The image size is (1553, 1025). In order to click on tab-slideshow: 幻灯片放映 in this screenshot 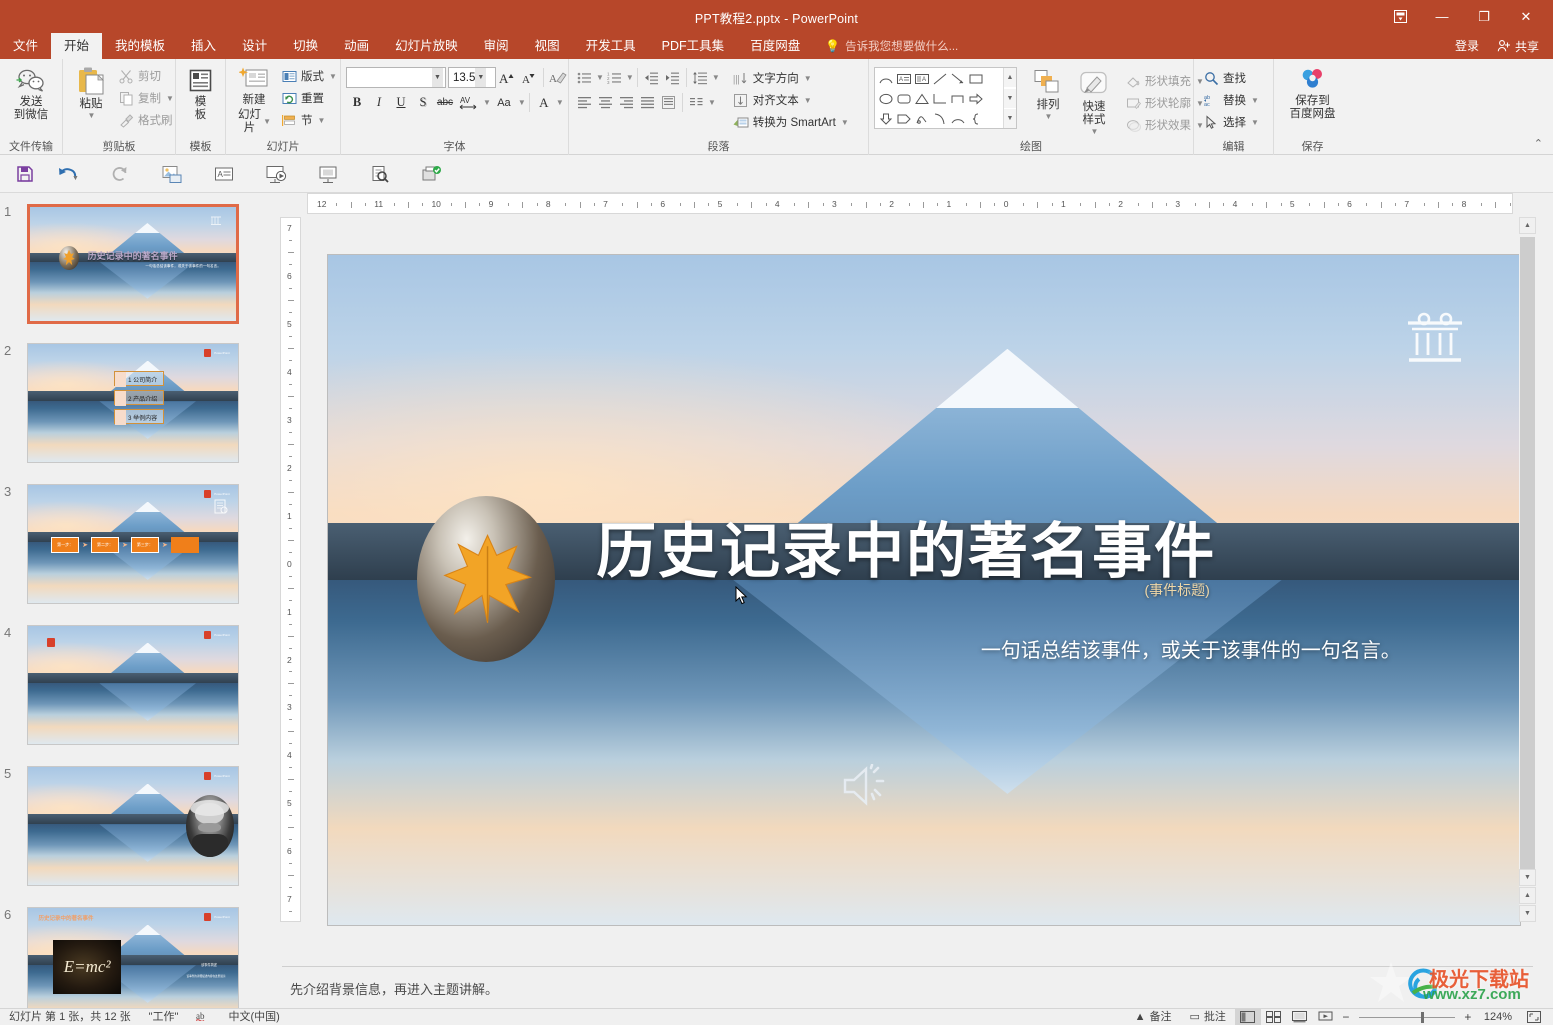, I will do `click(426, 46)`.